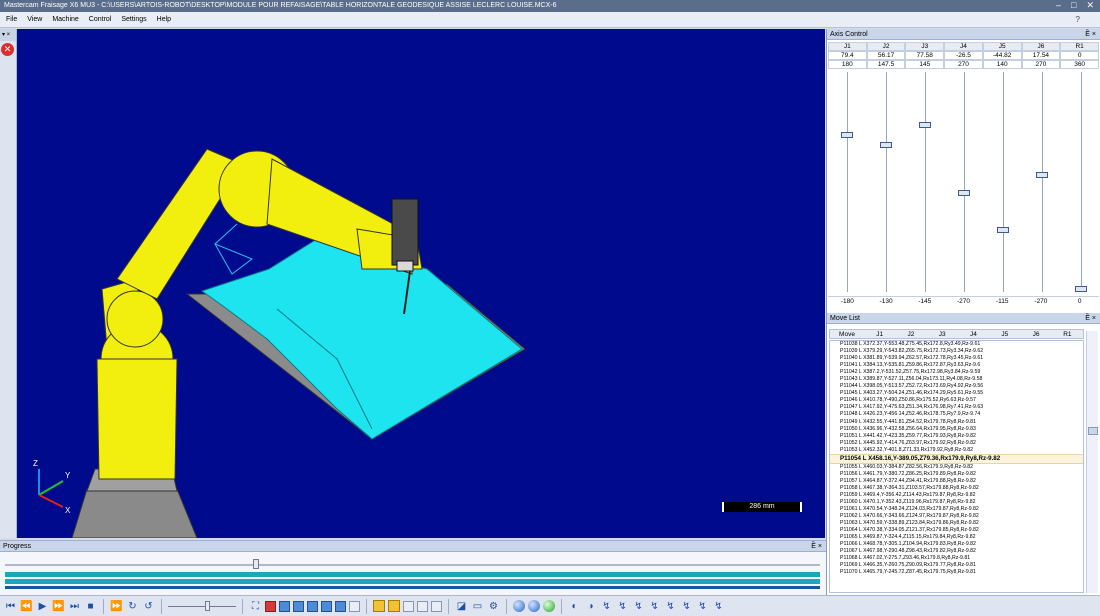 The width and height of the screenshot is (1100, 616). What do you see at coordinates (379, 606) in the screenshot?
I see `toolpath-display-icon` at bounding box center [379, 606].